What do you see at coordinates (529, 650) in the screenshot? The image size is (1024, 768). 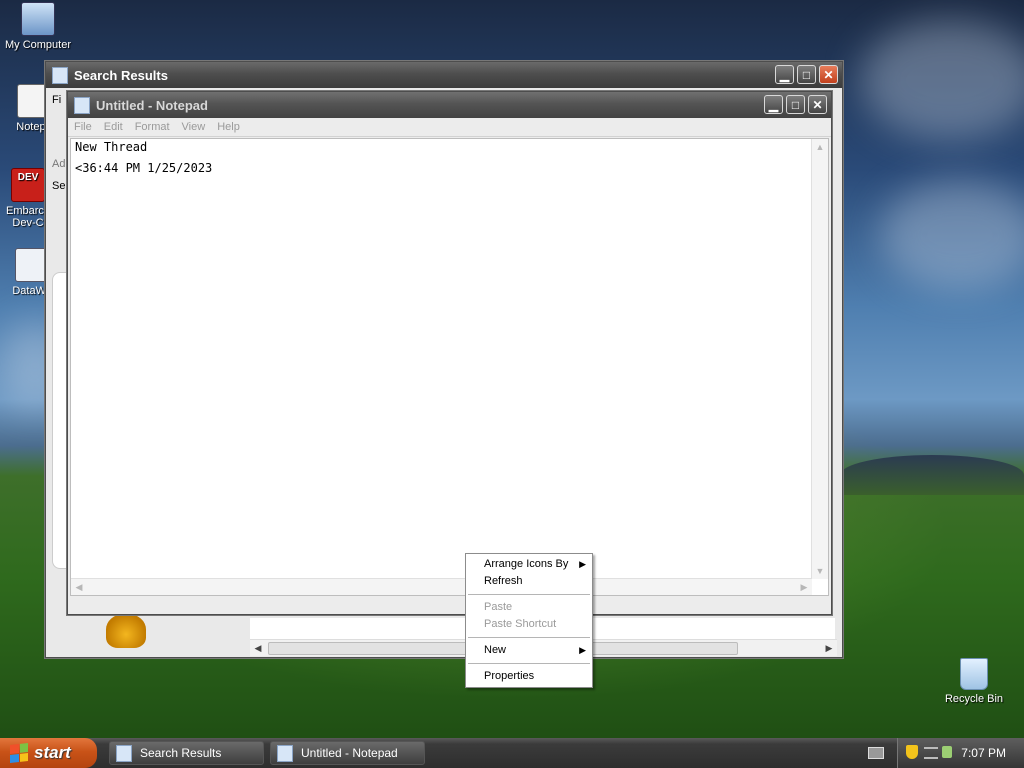 I see `menu-item-new: New ▶` at bounding box center [529, 650].